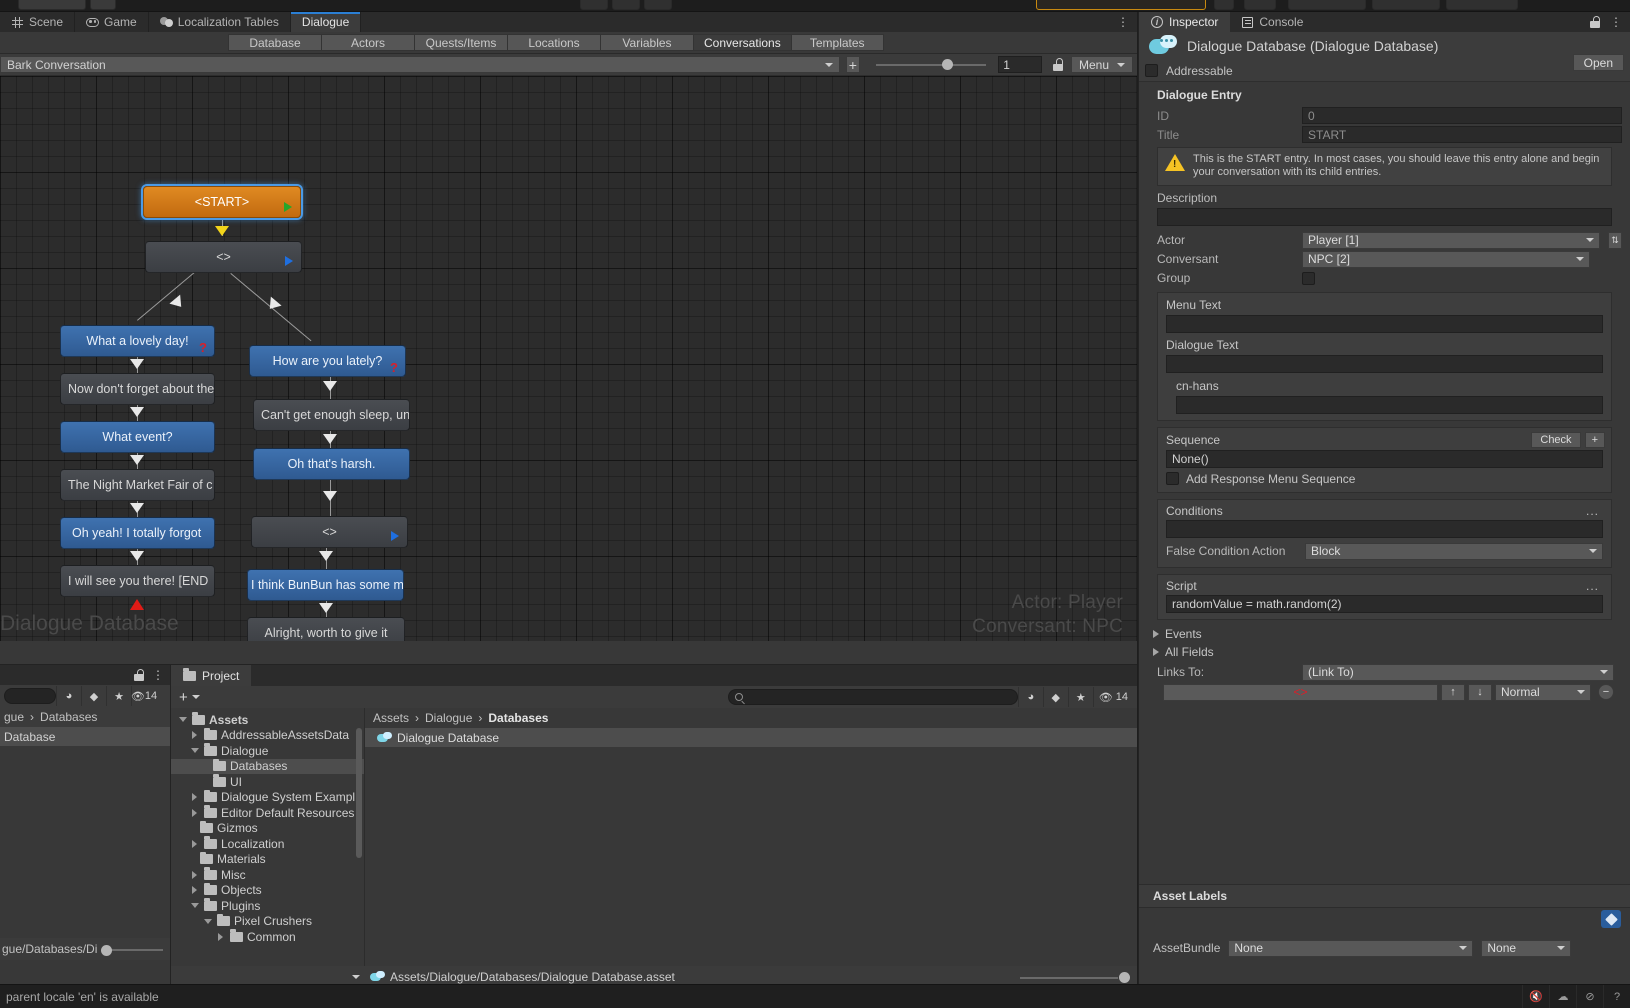 The height and width of the screenshot is (1008, 1630). What do you see at coordinates (853, 64) in the screenshot?
I see `add-conversation-button: +` at bounding box center [853, 64].